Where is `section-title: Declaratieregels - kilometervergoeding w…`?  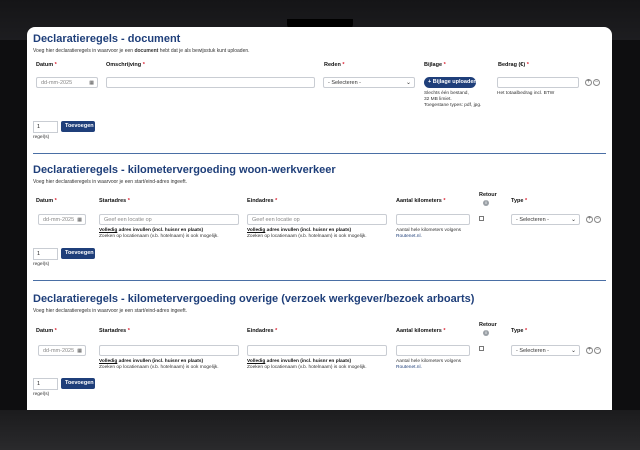 section-title: Declaratieregels - kilometervergoeding w… is located at coordinates (184, 170).